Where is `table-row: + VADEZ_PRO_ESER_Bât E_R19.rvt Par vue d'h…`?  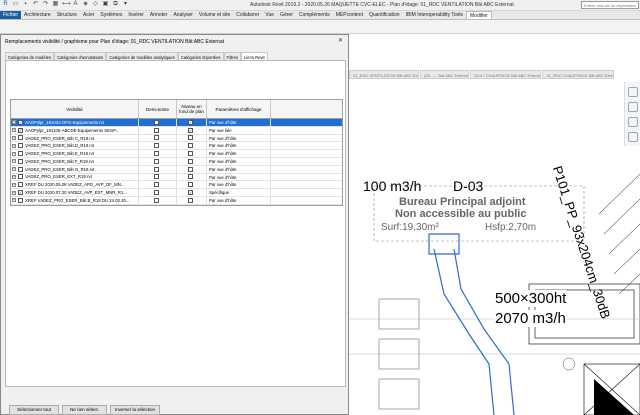
table-row: + VADEZ_PRO_ESER_Bât E_R19.rvt Par vue d'h… is located at coordinates (176, 154).